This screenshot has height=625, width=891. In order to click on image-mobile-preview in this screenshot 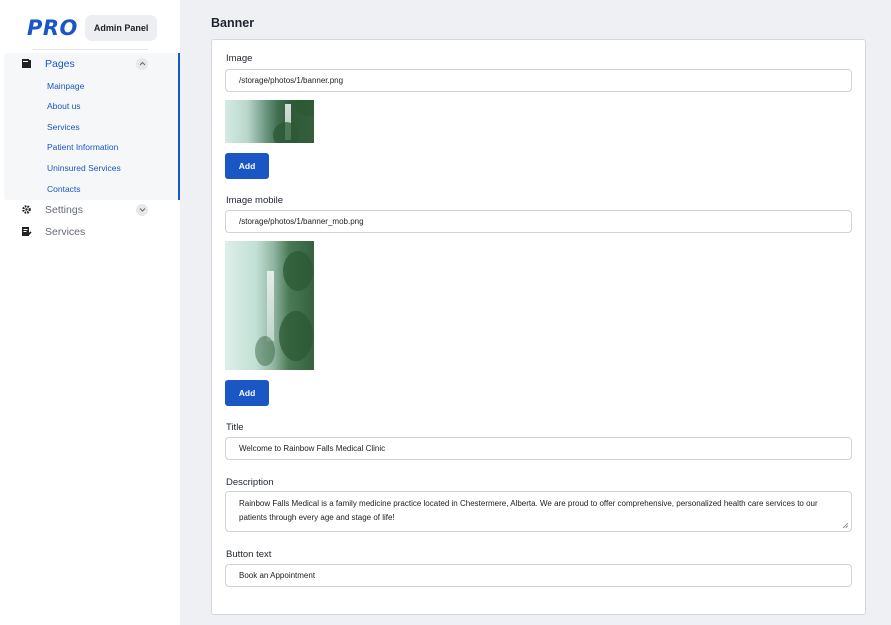, I will do `click(269, 305)`.